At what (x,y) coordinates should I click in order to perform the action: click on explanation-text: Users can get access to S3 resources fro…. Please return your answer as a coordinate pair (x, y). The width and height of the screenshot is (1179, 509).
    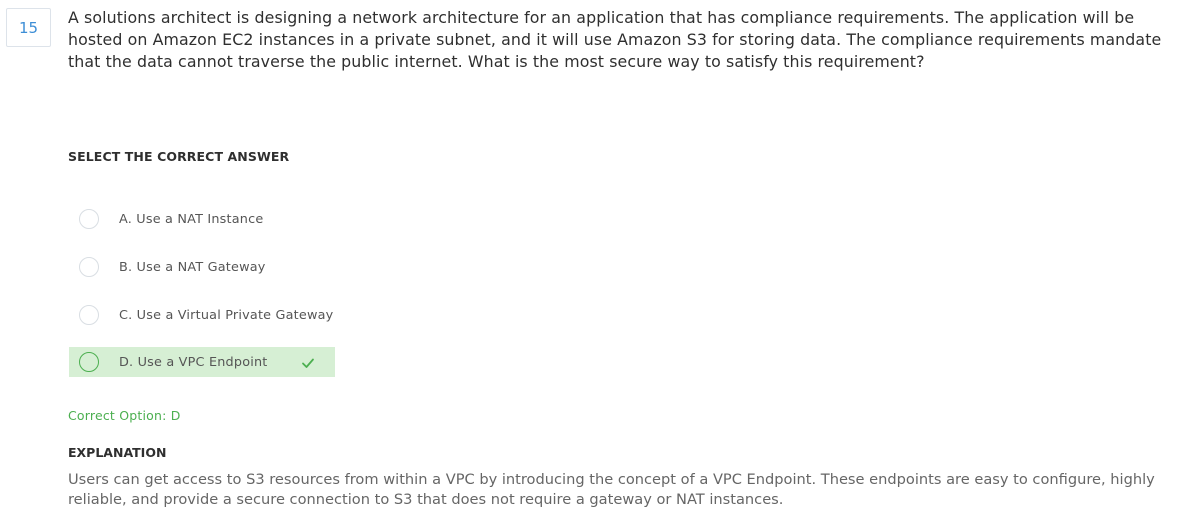
    Looking at the image, I should click on (611, 489).